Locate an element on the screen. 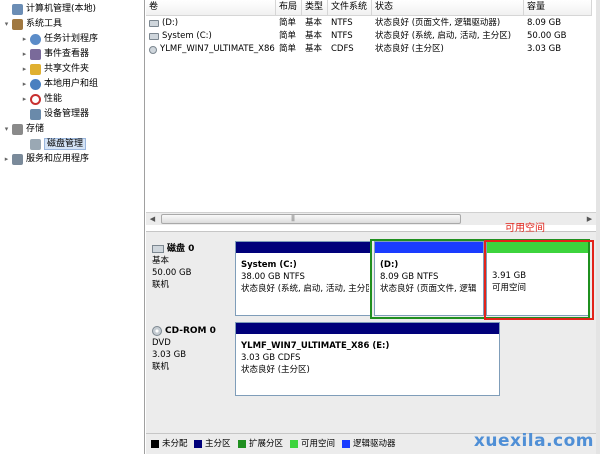 This screenshot has height=454, width=600. unallocated-swatch is located at coordinates (155, 444).